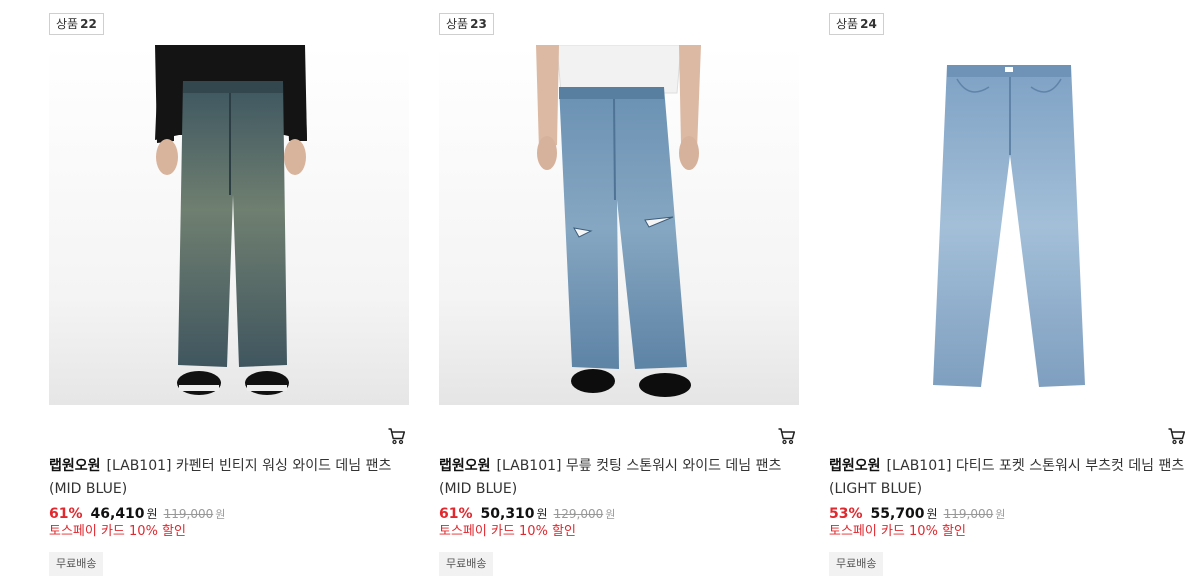  I want to click on rank-number: 22, so click(88, 24).